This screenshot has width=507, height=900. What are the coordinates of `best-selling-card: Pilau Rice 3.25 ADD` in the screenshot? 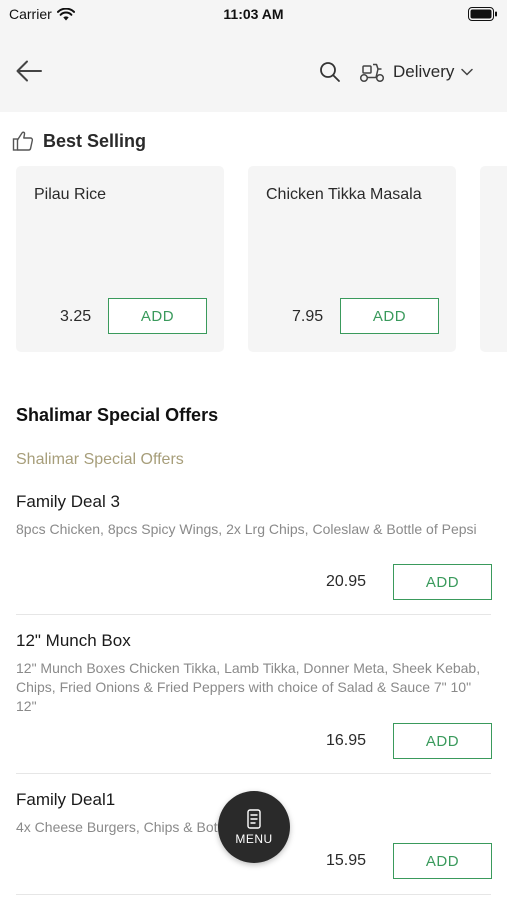 It's located at (120, 259).